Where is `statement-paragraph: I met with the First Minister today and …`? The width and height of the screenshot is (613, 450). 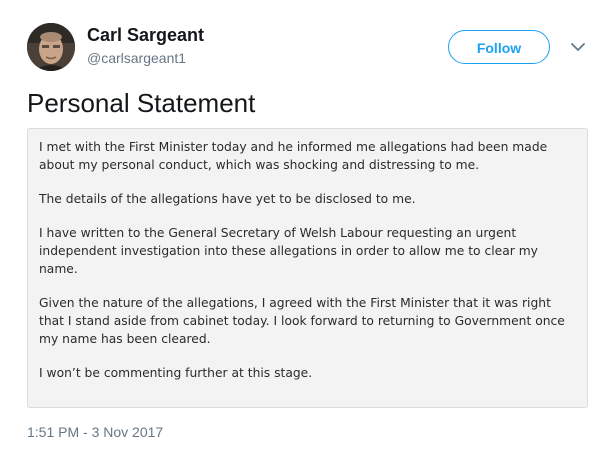 statement-paragraph: I met with the First Minister today and … is located at coordinates (293, 156).